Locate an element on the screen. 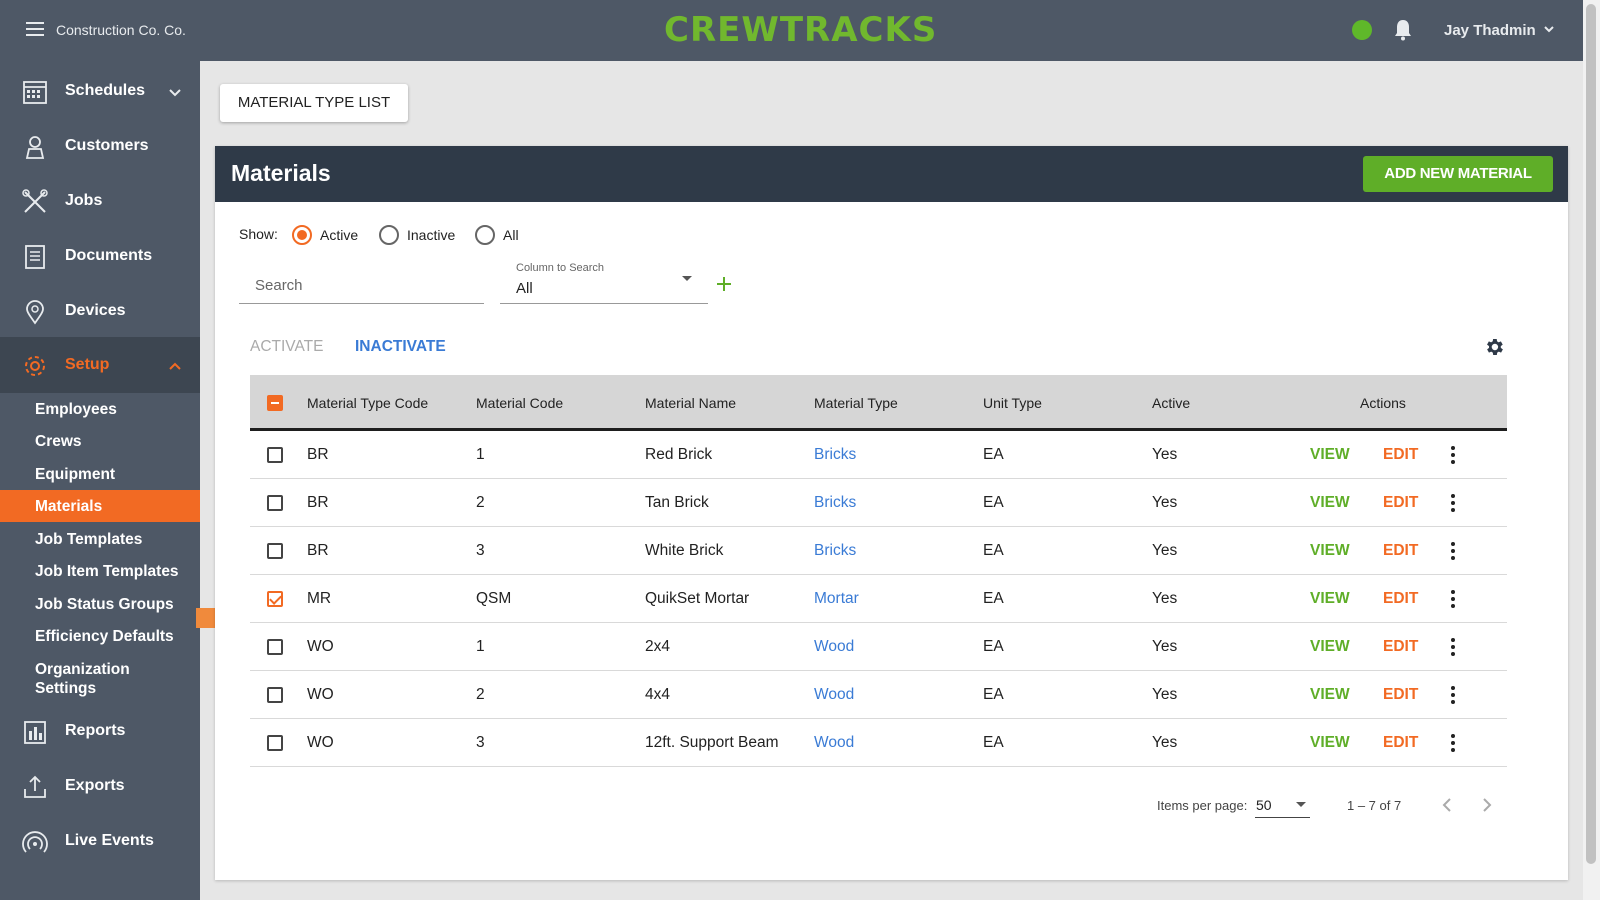  hamburger-menu-icon is located at coordinates (35, 29).